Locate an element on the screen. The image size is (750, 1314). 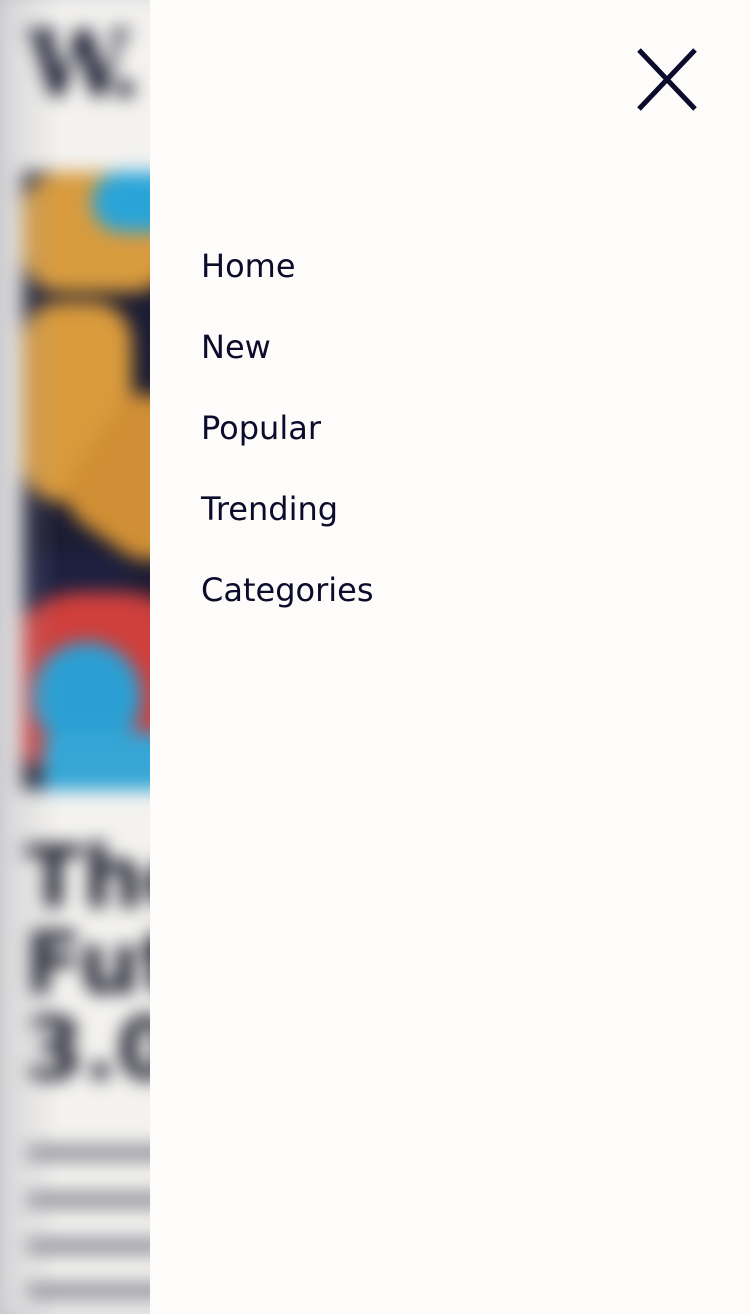
nav-item-trending: Trending is located at coordinates (287, 521).